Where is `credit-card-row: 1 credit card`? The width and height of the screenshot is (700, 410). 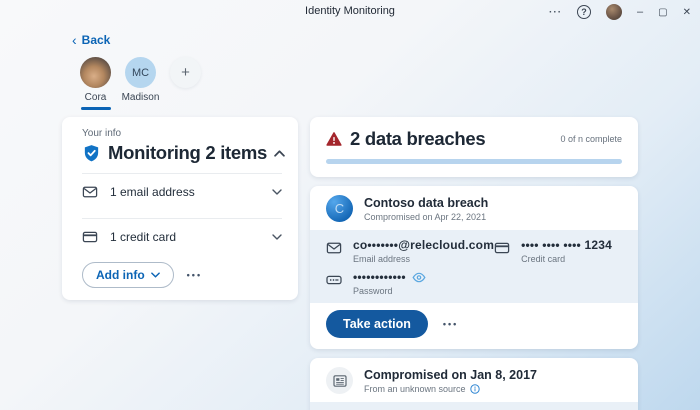 credit-card-row: 1 credit card is located at coordinates (182, 236).